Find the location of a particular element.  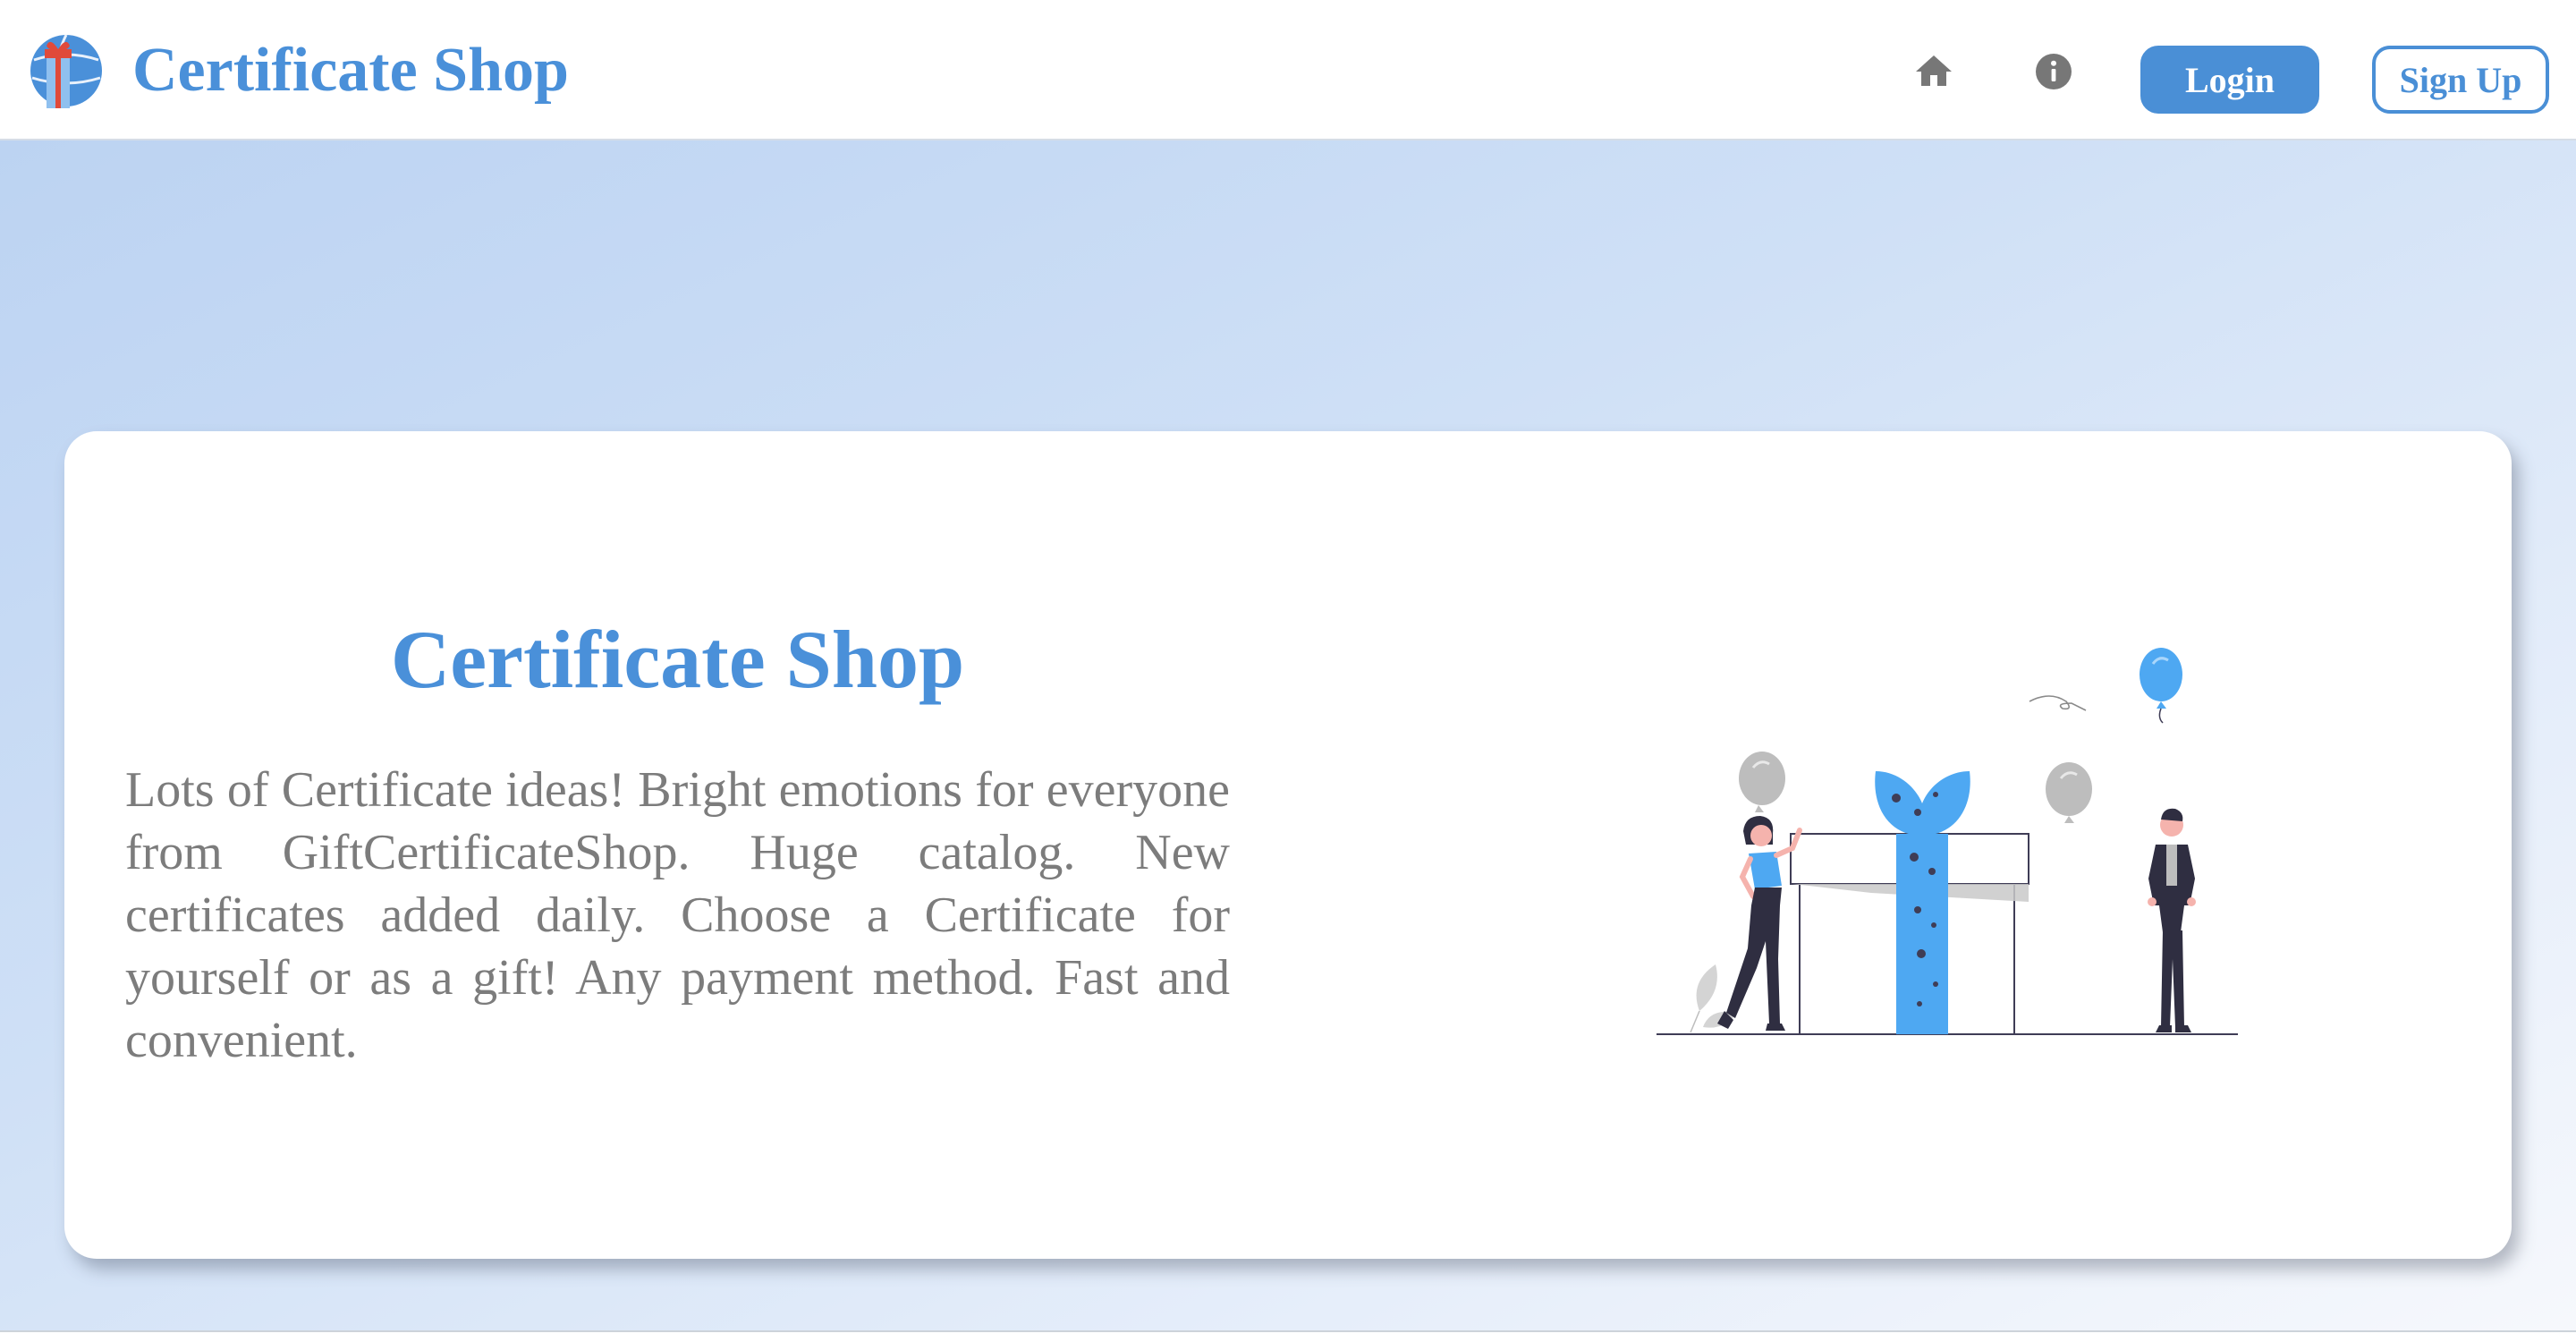

signup-button: Sign Up is located at coordinates (2460, 80).